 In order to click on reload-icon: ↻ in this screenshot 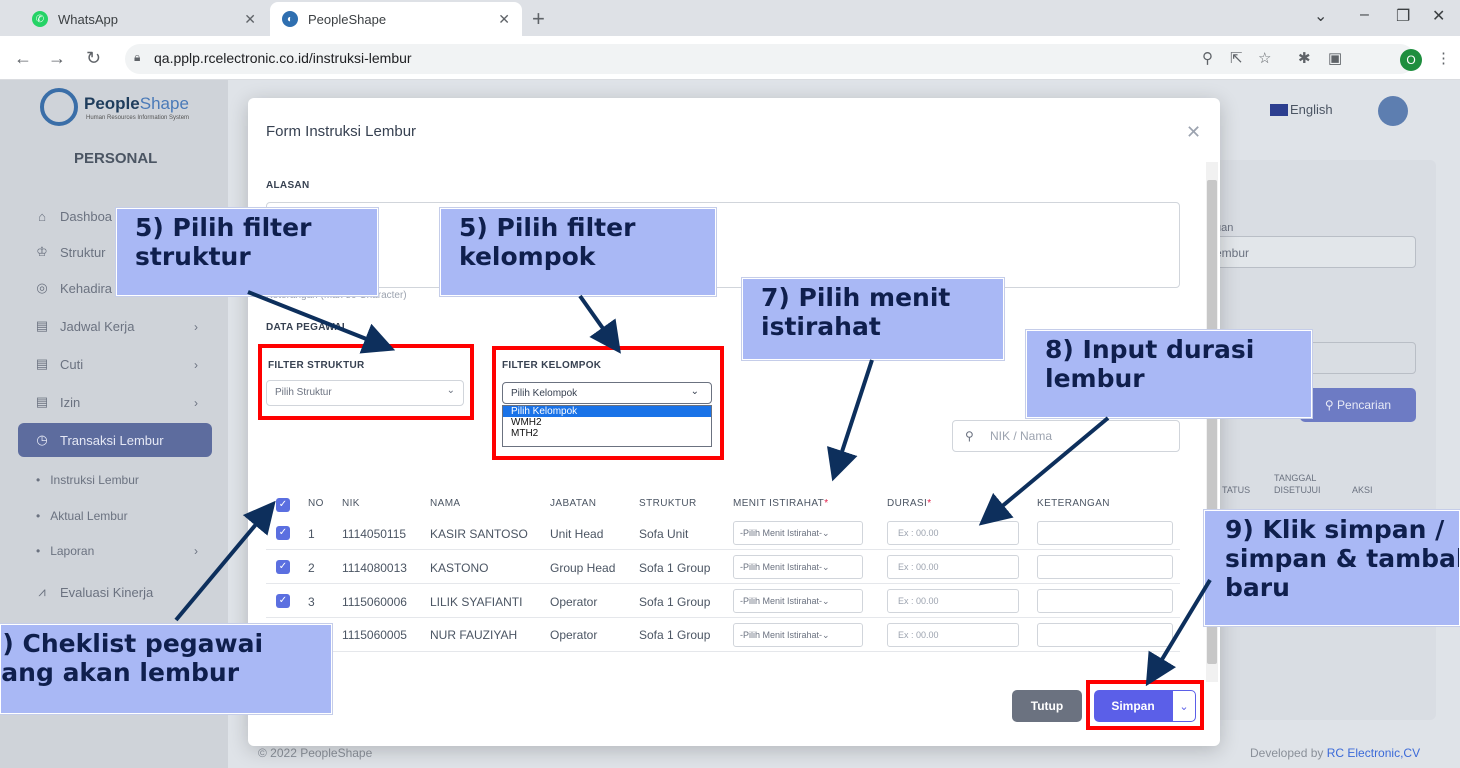, I will do `click(93, 58)`.